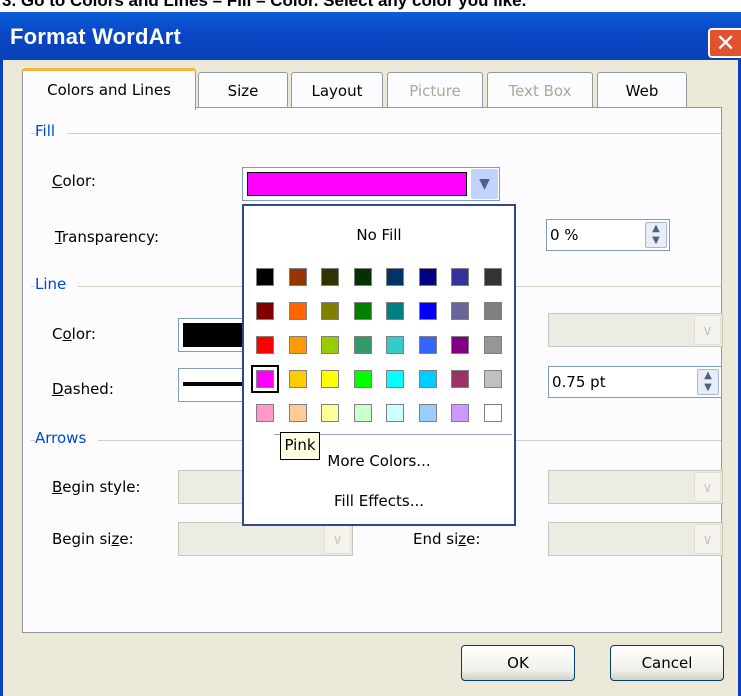 The image size is (741, 696). Describe the element at coordinates (1, 378) in the screenshot. I see `window-border-left` at that location.